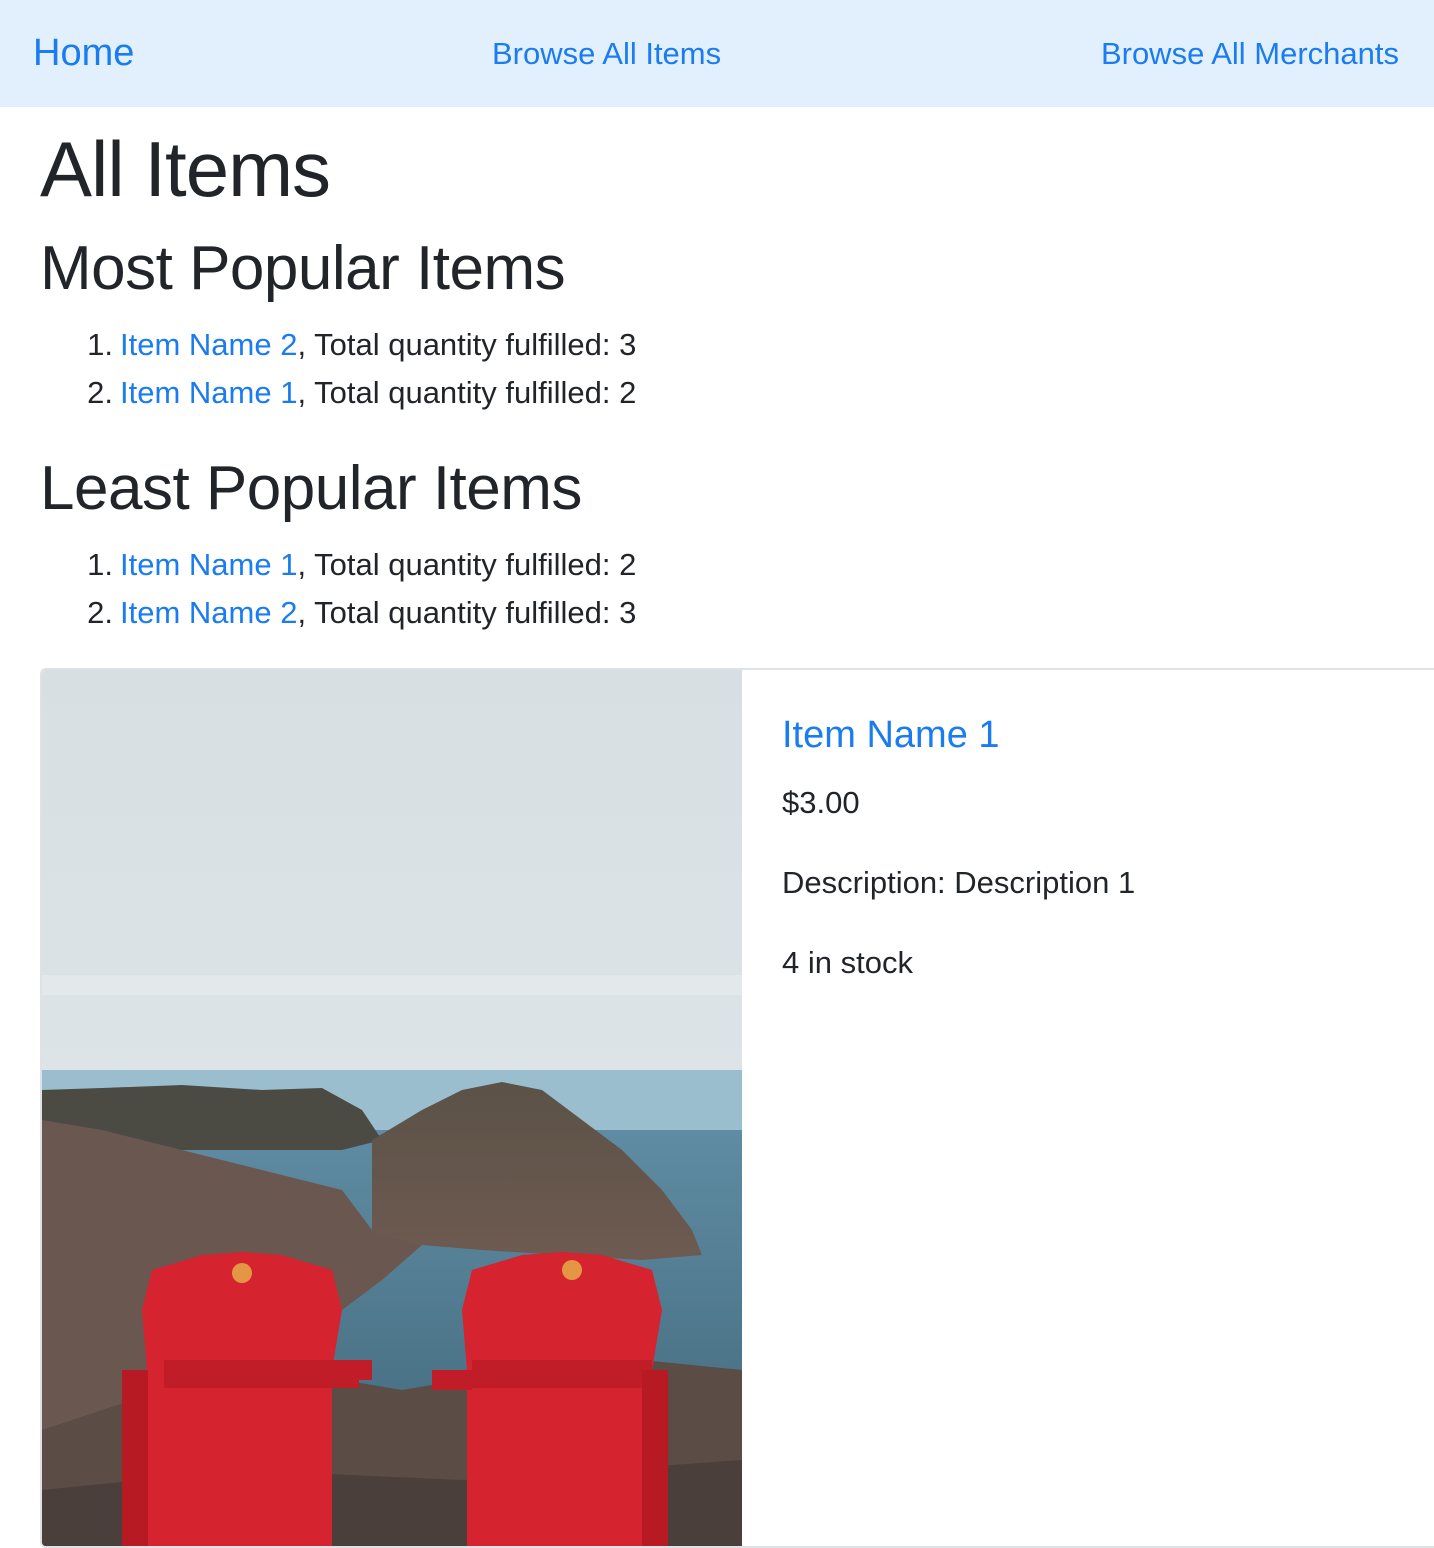  I want to click on item-description: Description: Description 1, so click(959, 882).